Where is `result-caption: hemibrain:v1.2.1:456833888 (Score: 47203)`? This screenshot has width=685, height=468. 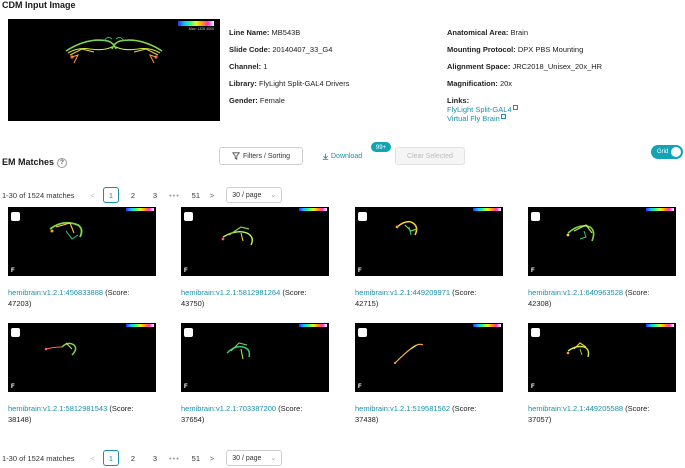
result-caption: hemibrain:v1.2.1:456833888 (Score: 47203) is located at coordinates (69, 298).